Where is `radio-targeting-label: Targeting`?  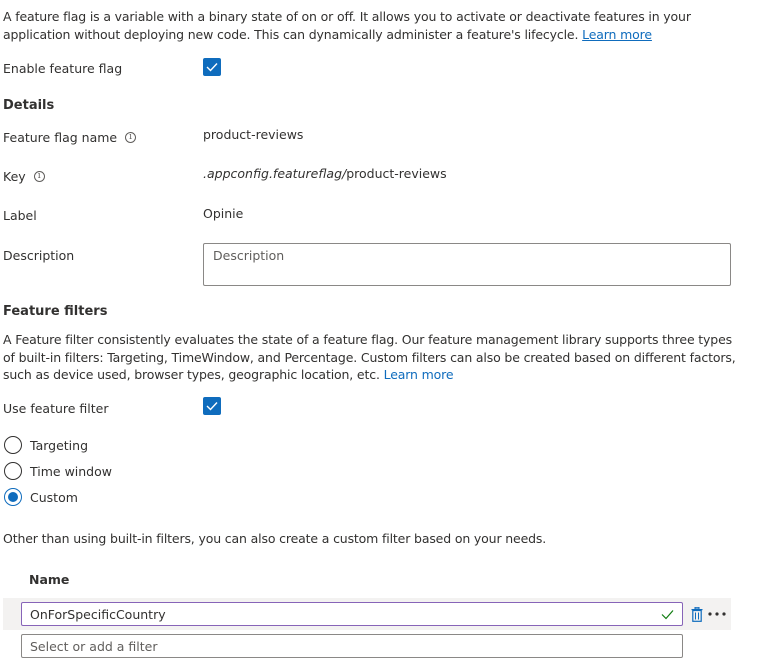 radio-targeting-label: Targeting is located at coordinates (59, 445).